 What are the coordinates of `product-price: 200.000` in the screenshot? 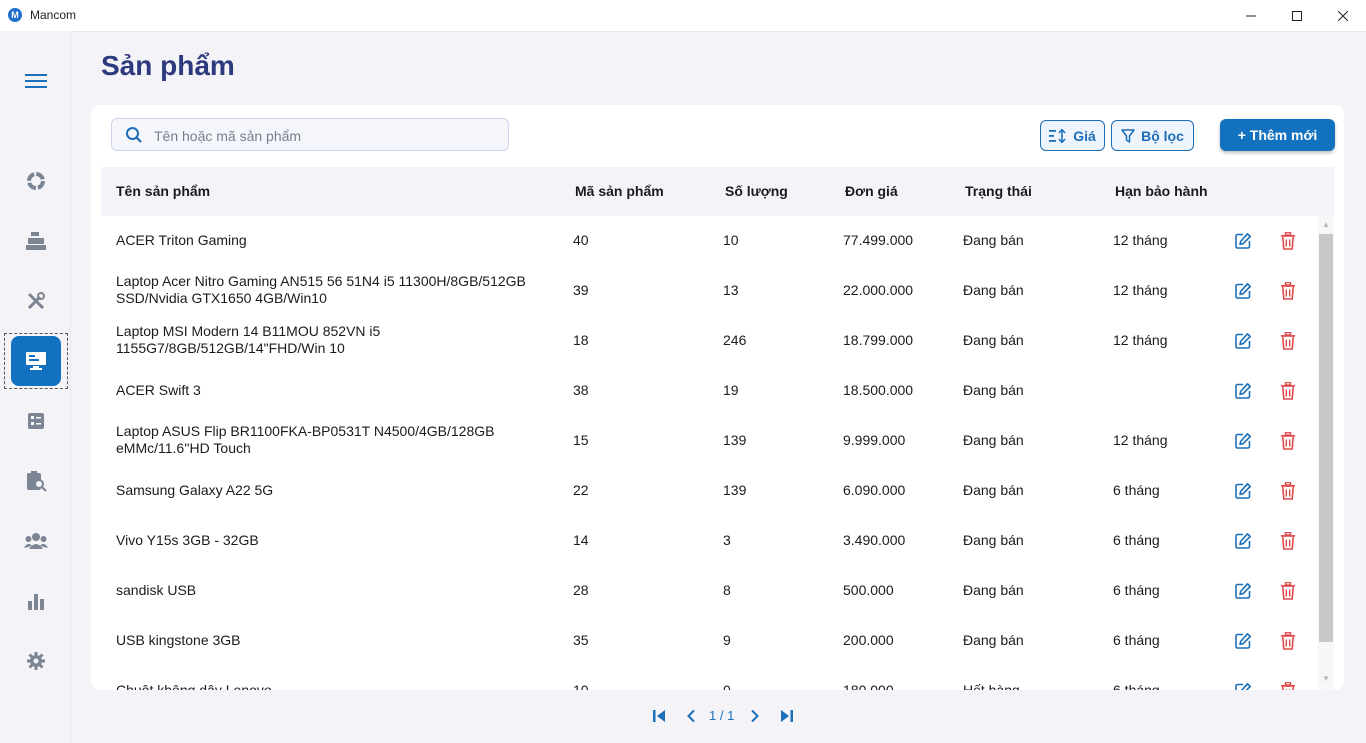 It's located at (868, 640).